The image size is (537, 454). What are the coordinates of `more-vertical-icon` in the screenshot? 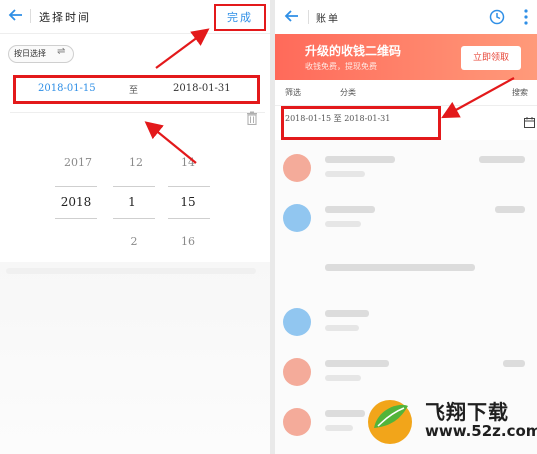 It's located at (526, 17).